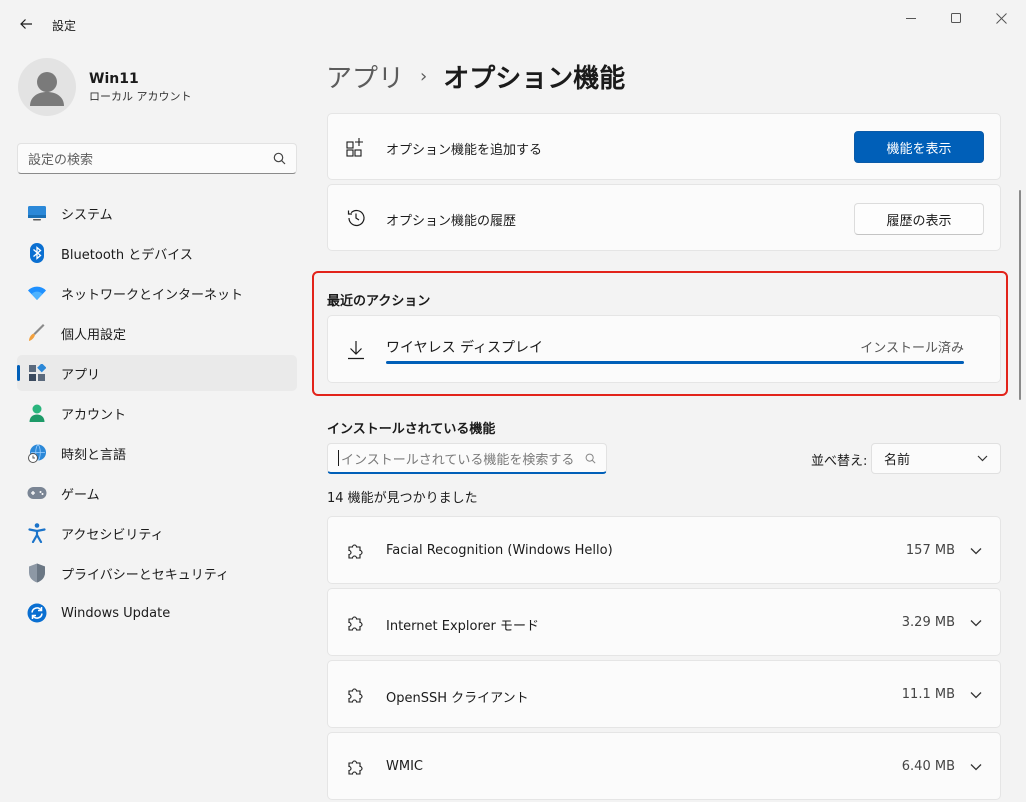 This screenshot has width=1026, height=802. Describe the element at coordinates (112, 535) in the screenshot. I see `sidebar-item-label: アクセシビリティ` at that location.